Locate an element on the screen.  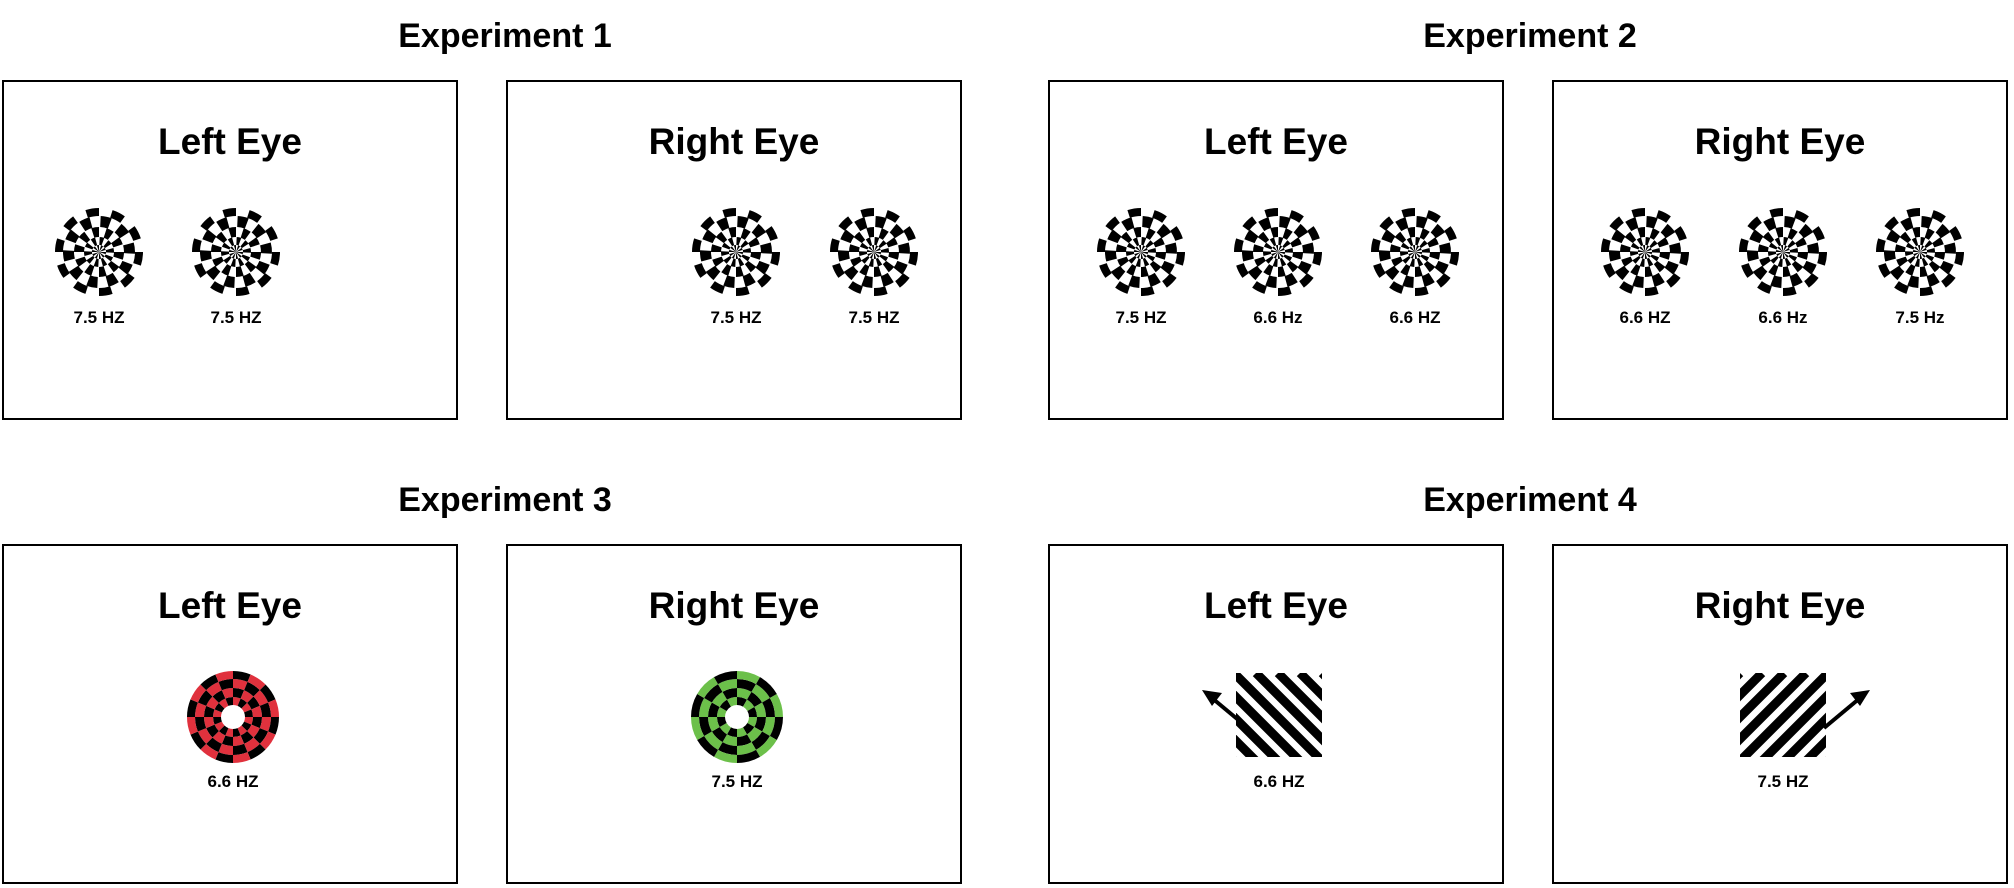
exp3-right-eye-panel: Right Eye 7.5 HZ is located at coordinates (734, 714).